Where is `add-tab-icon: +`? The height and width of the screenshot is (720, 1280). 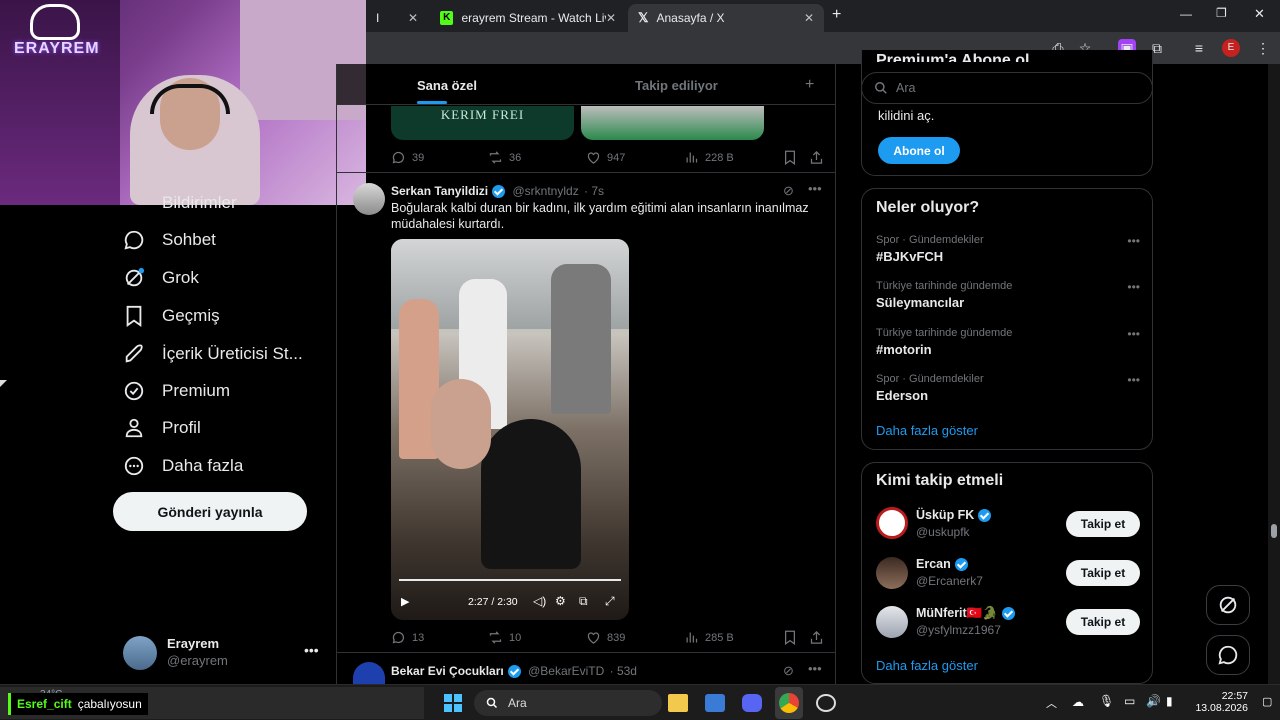 add-tab-icon: + is located at coordinates (809, 85).